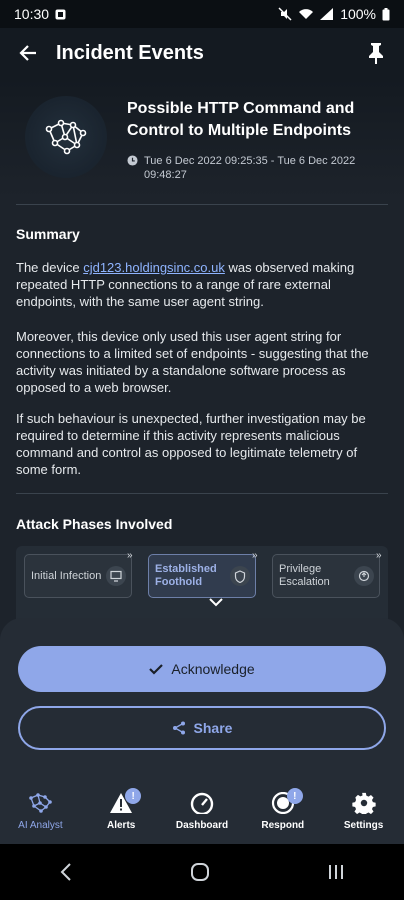 This screenshot has width=404, height=900. What do you see at coordinates (66, 872) in the screenshot?
I see `system-back-icon` at bounding box center [66, 872].